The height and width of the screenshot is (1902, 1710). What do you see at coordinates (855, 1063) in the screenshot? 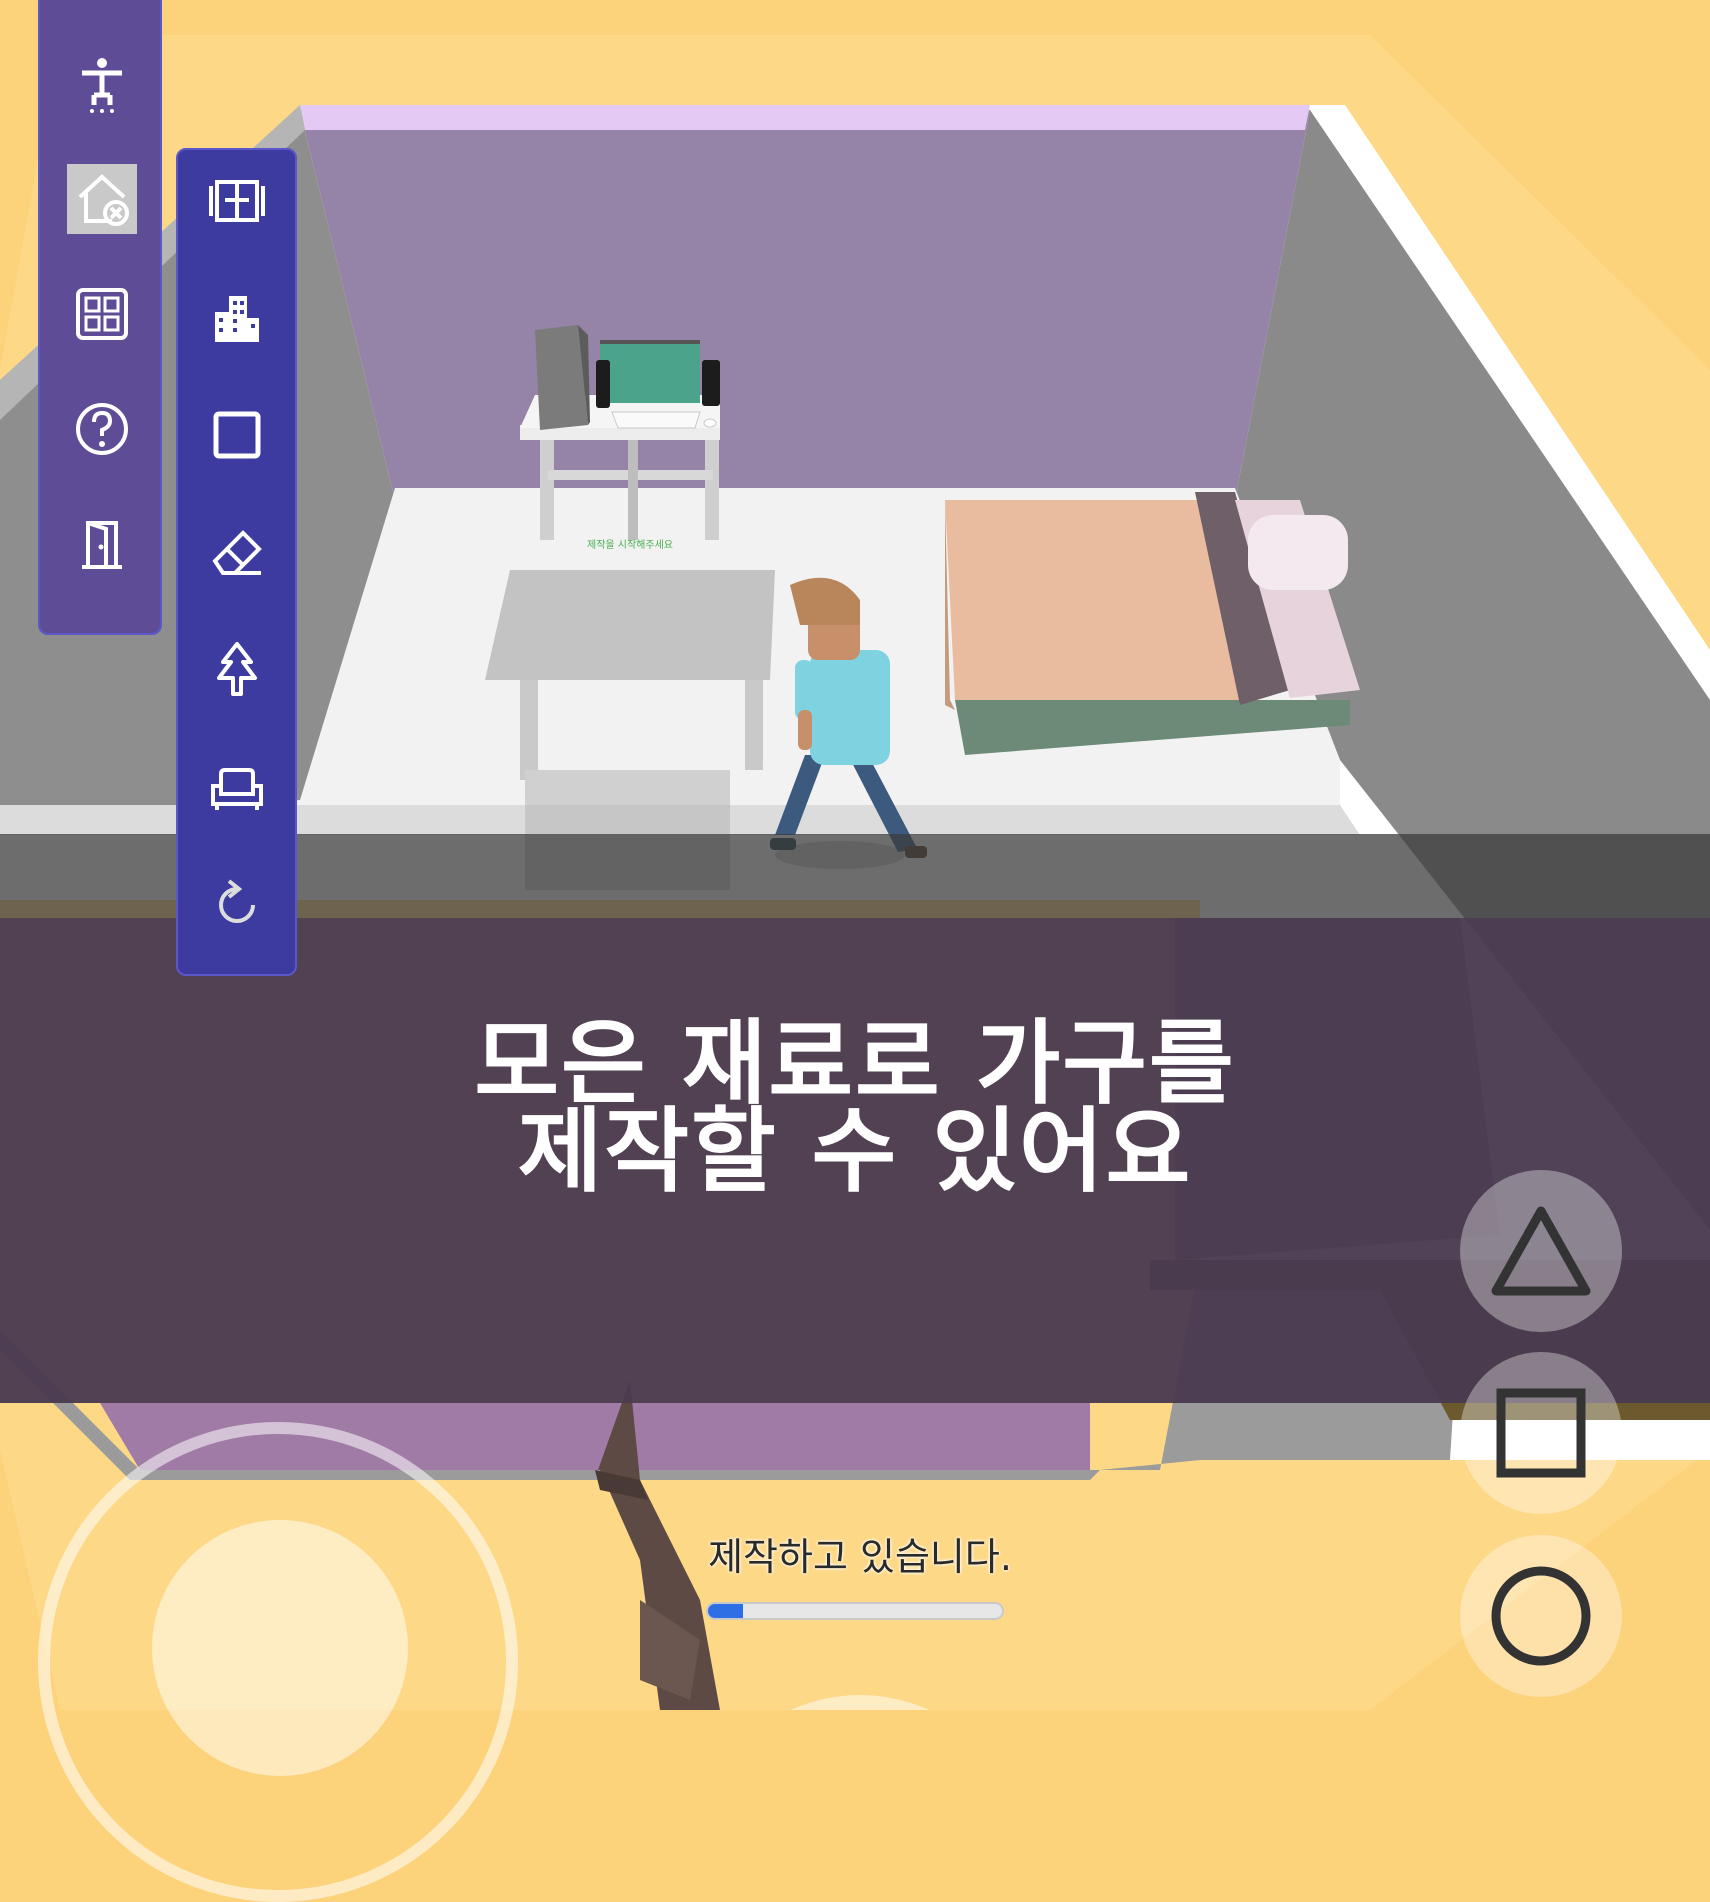
I see `caption-line-1: 모은 재료로 가구를` at bounding box center [855, 1063].